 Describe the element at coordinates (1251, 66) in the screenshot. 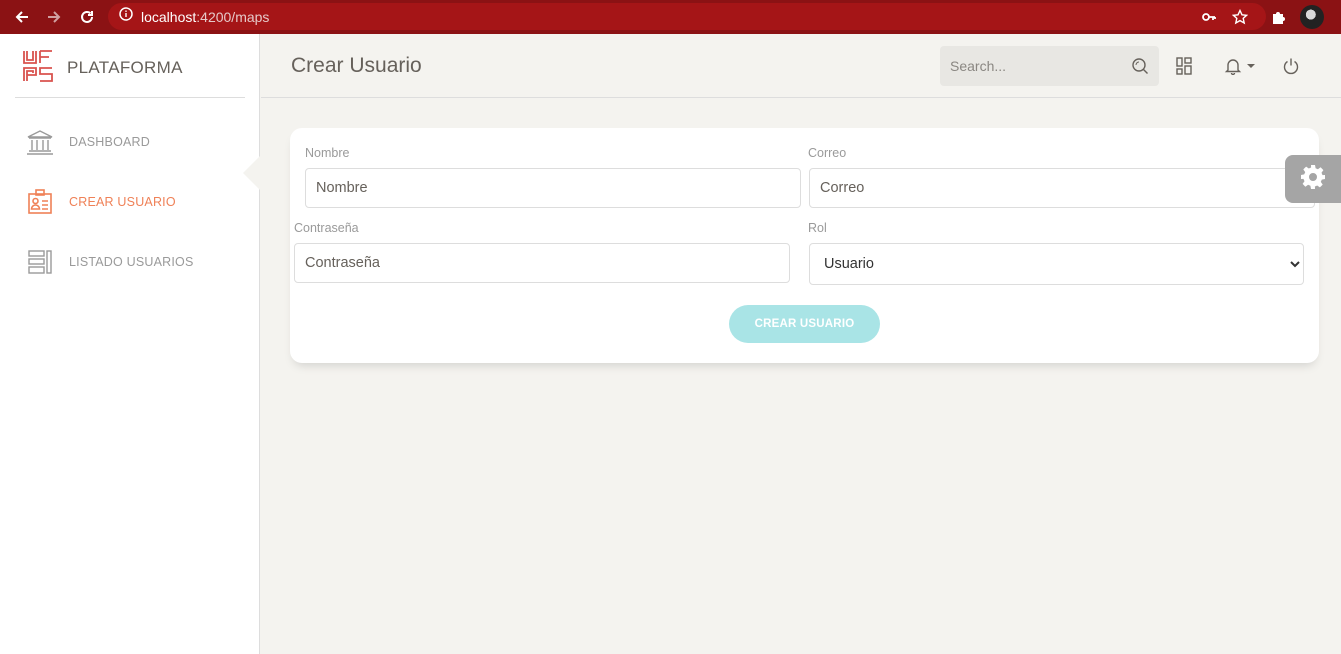

I see `chevron-down-icon` at that location.